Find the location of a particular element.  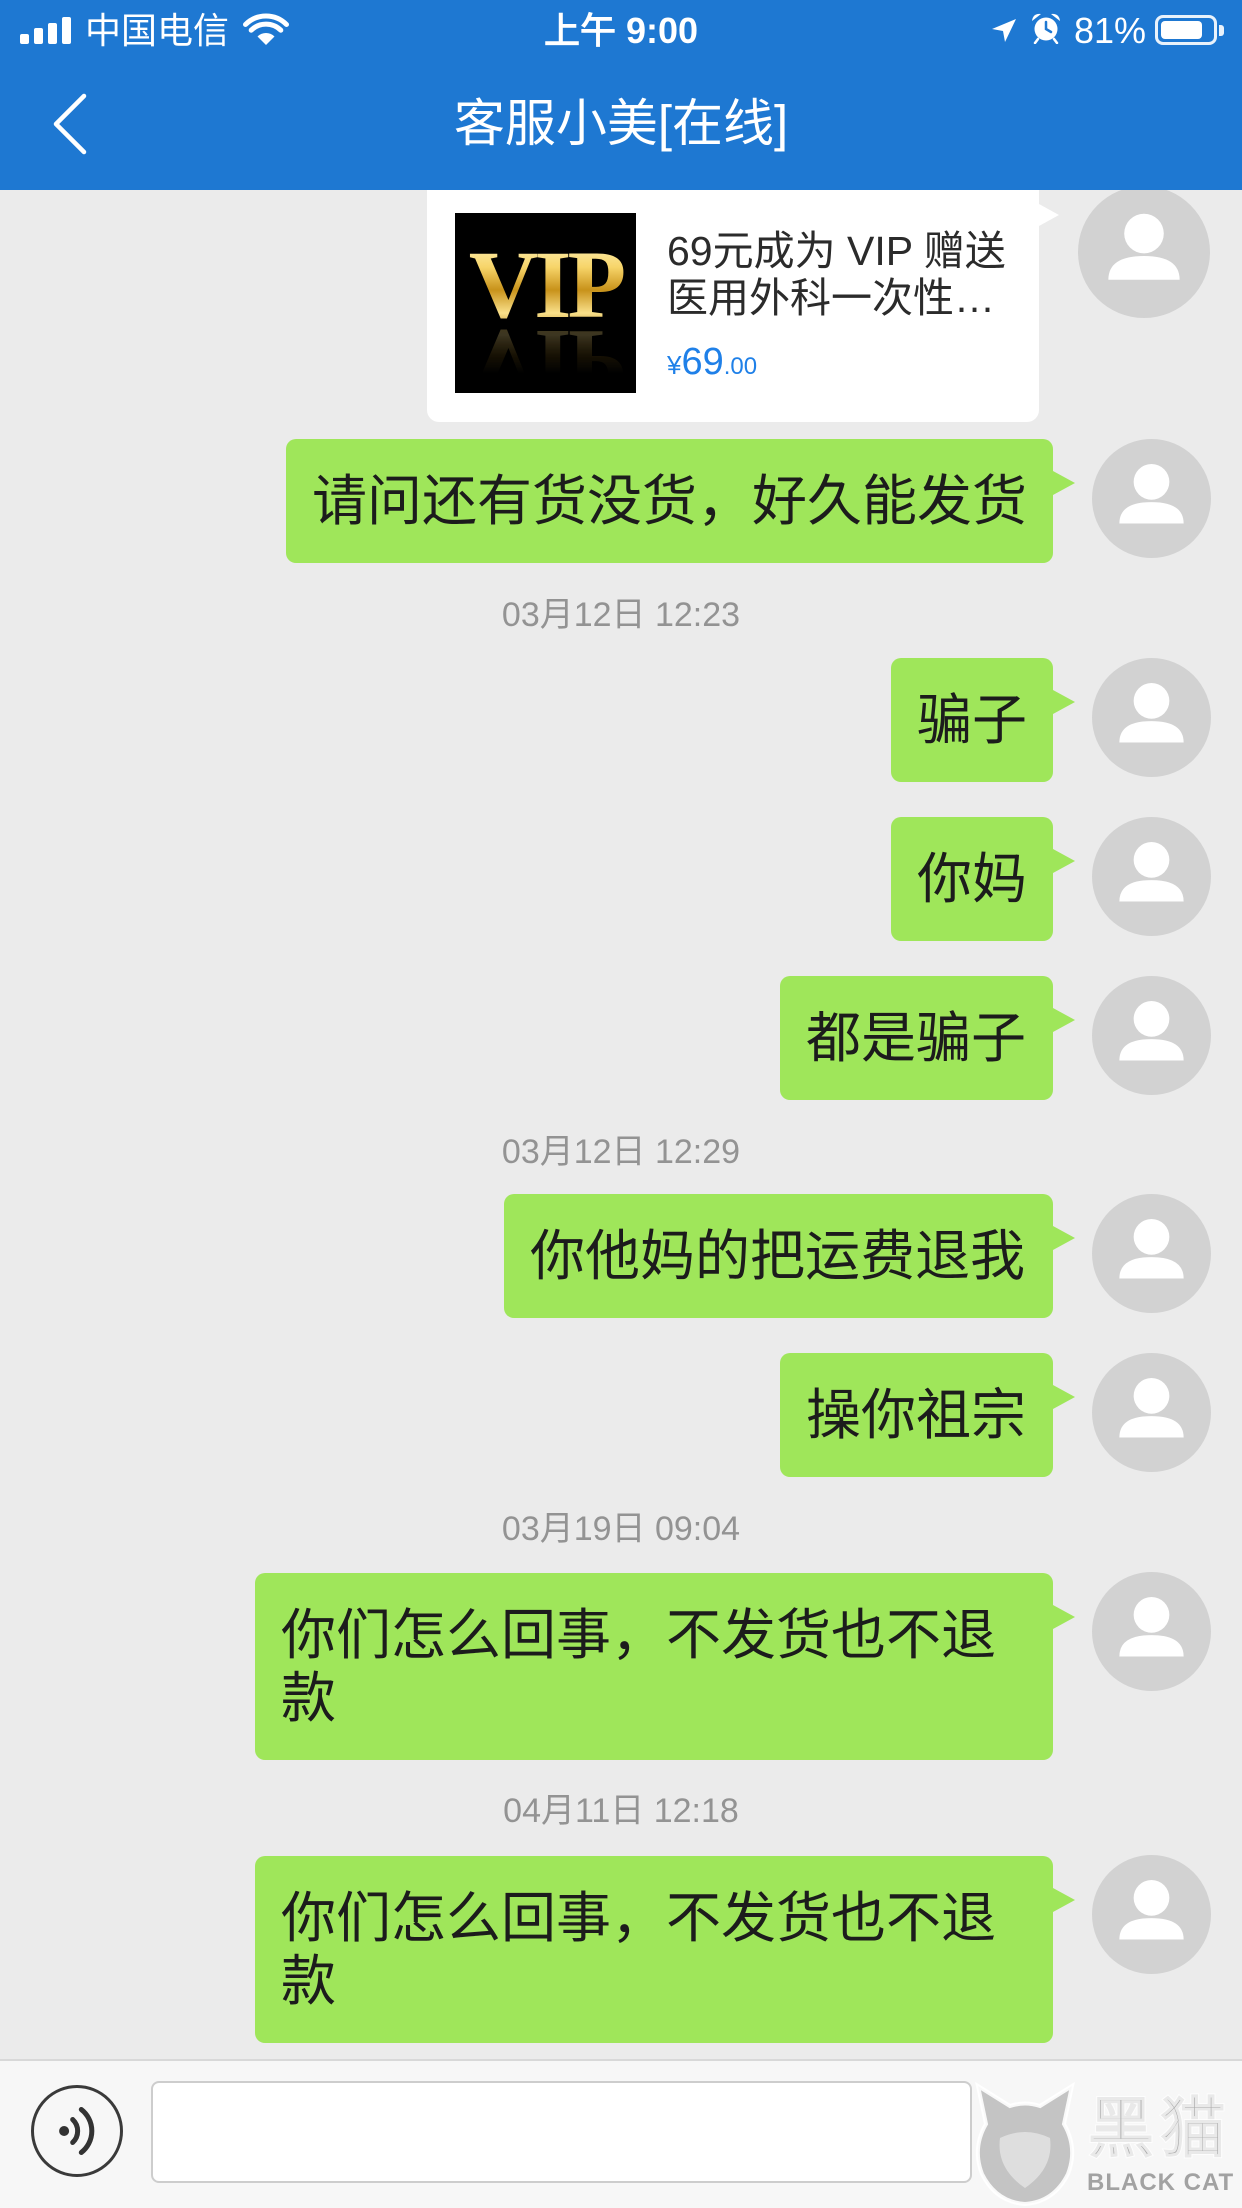

battery-level is located at coordinates (1181, 30).